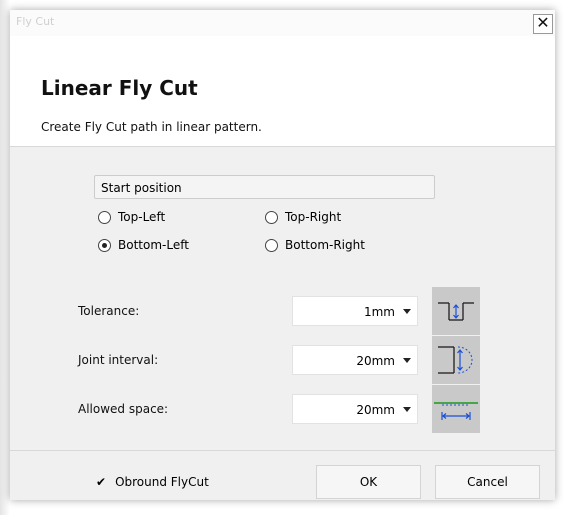 The width and height of the screenshot is (564, 515). I want to click on joint-interval-select: 20mm, so click(355, 360).